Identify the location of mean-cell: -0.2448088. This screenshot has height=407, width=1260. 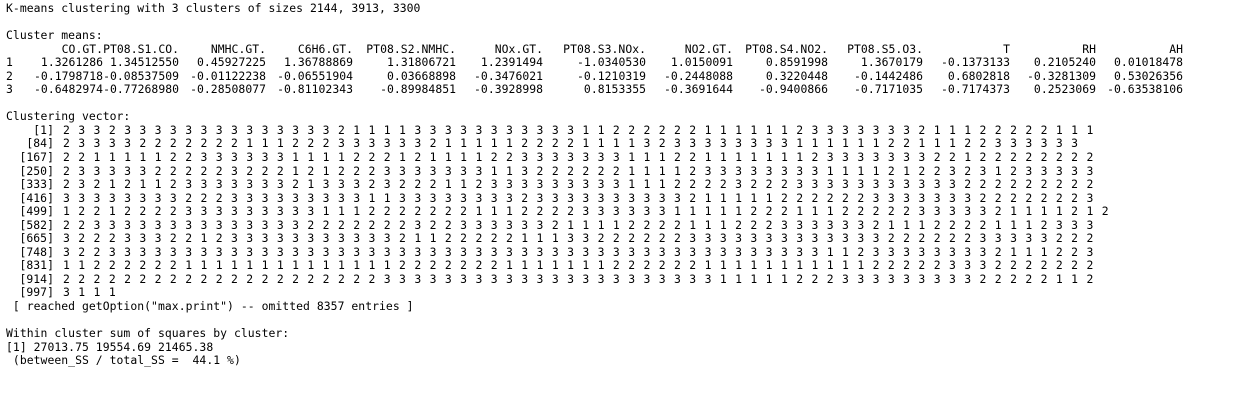
(699, 75).